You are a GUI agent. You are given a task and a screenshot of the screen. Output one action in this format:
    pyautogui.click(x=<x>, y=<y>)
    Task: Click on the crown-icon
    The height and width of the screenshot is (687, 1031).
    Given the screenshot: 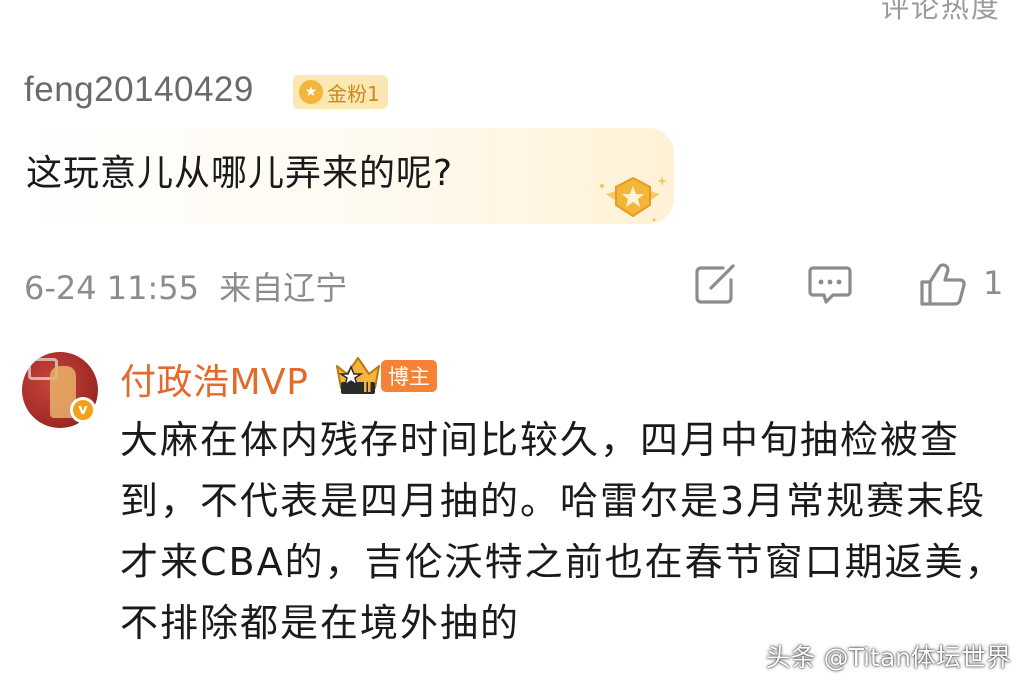 What is the action you would take?
    pyautogui.click(x=358, y=375)
    